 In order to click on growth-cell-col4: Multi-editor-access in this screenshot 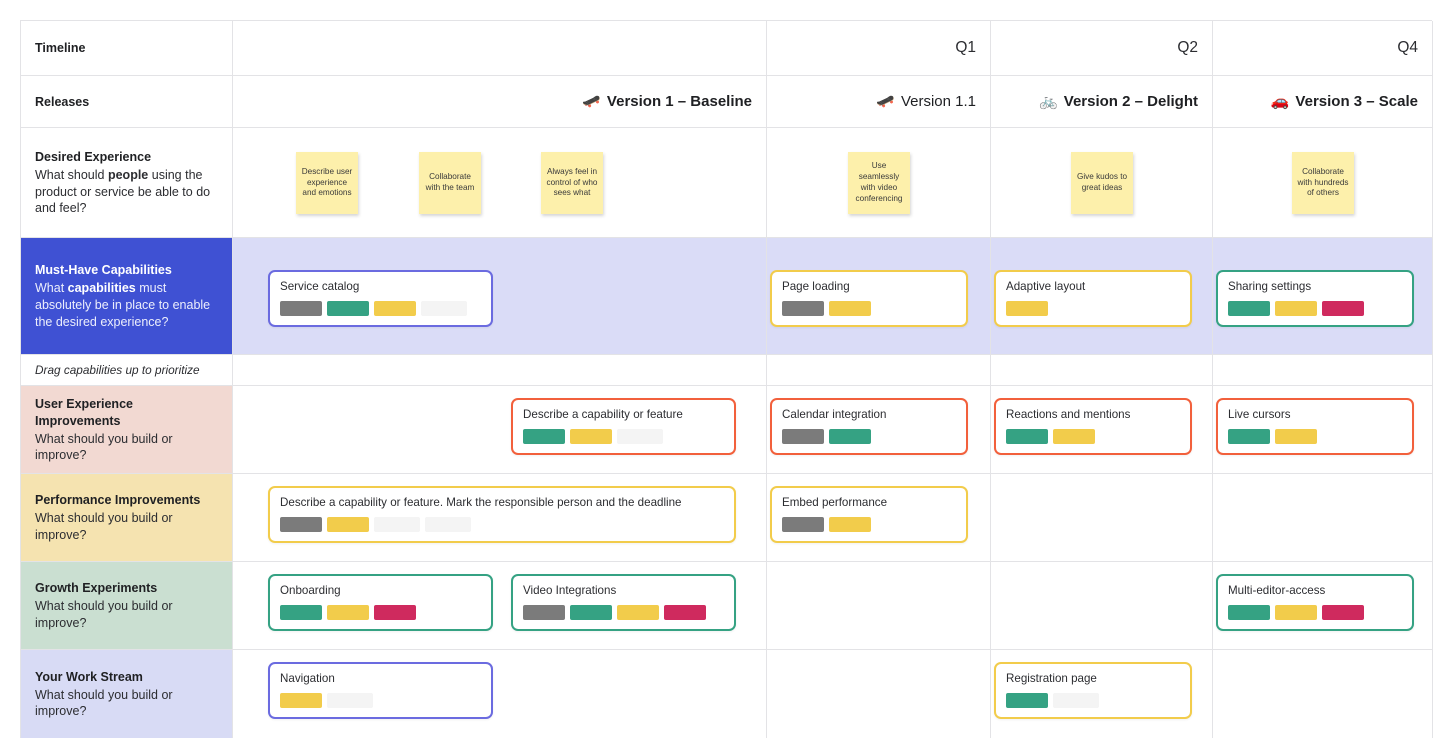, I will do `click(1323, 606)`.